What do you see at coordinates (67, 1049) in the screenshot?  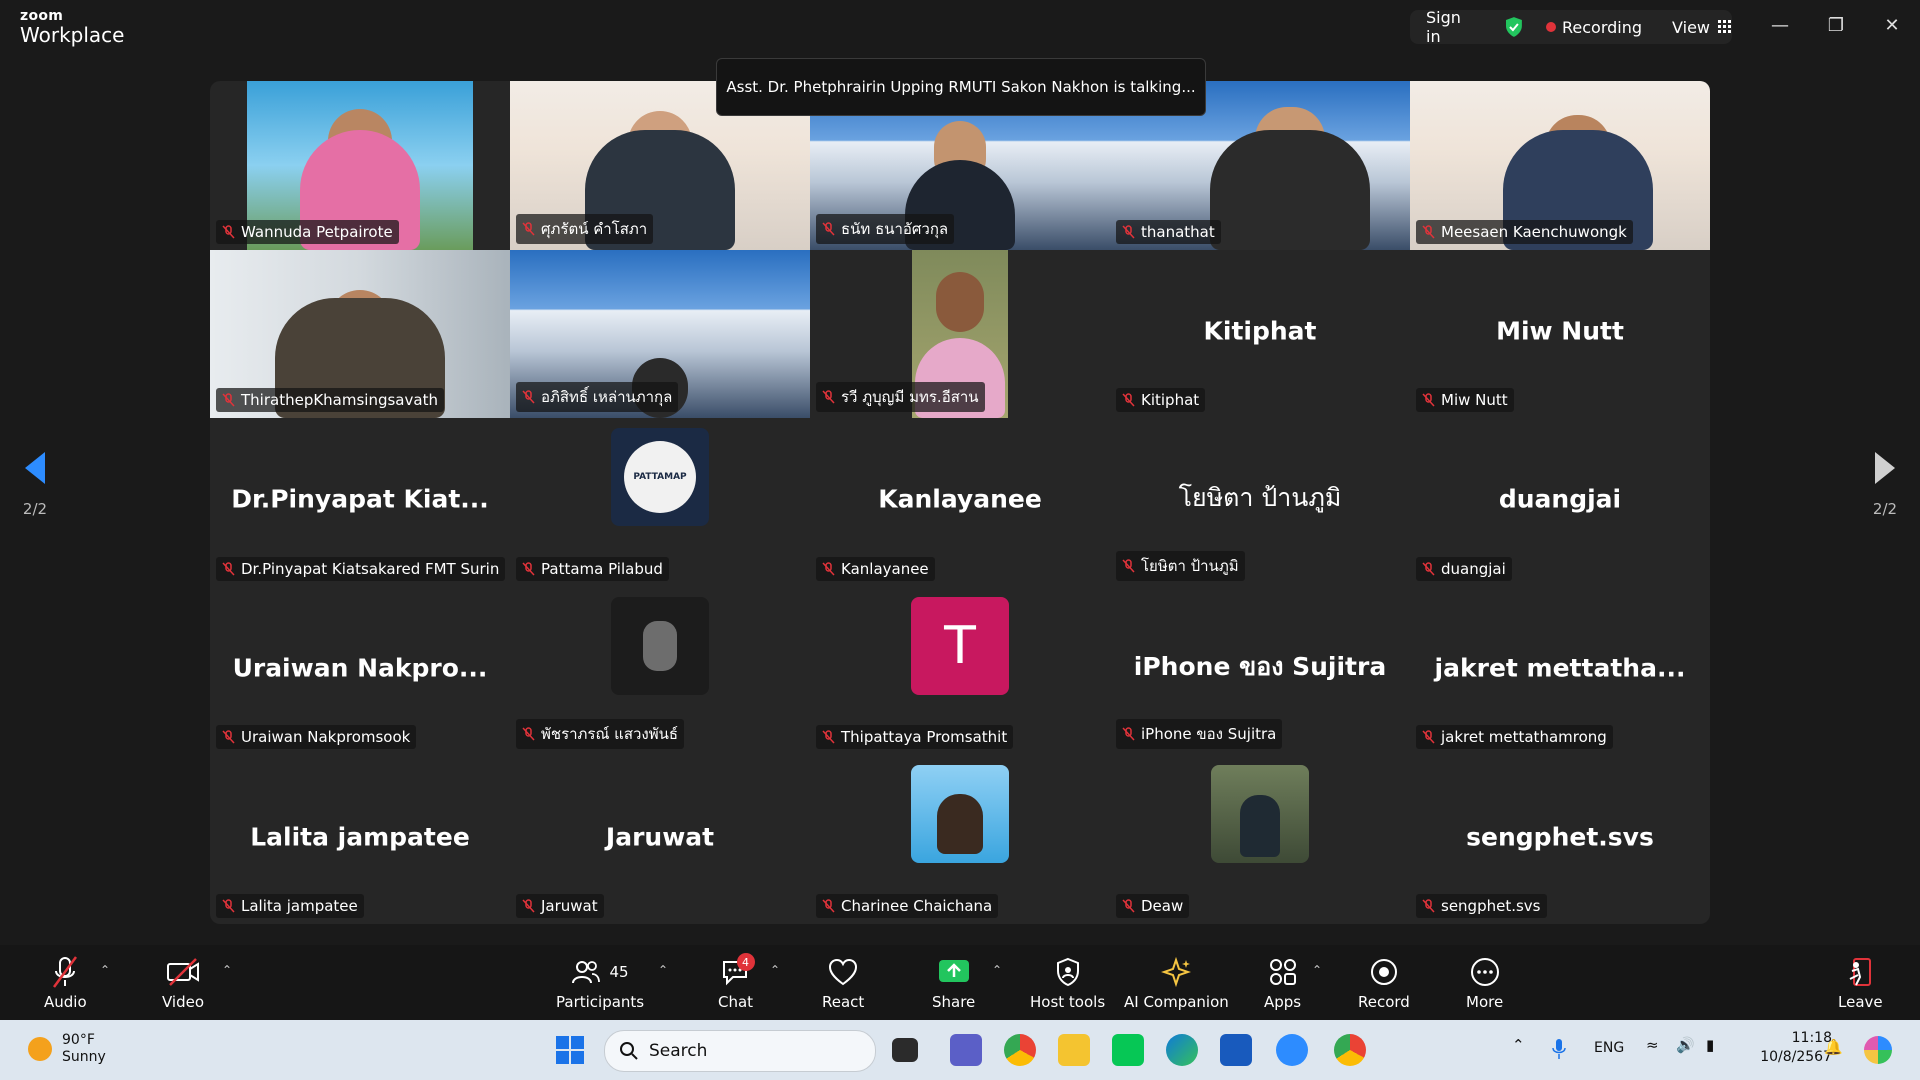 I see `weather-widget: 90°F Sunny` at bounding box center [67, 1049].